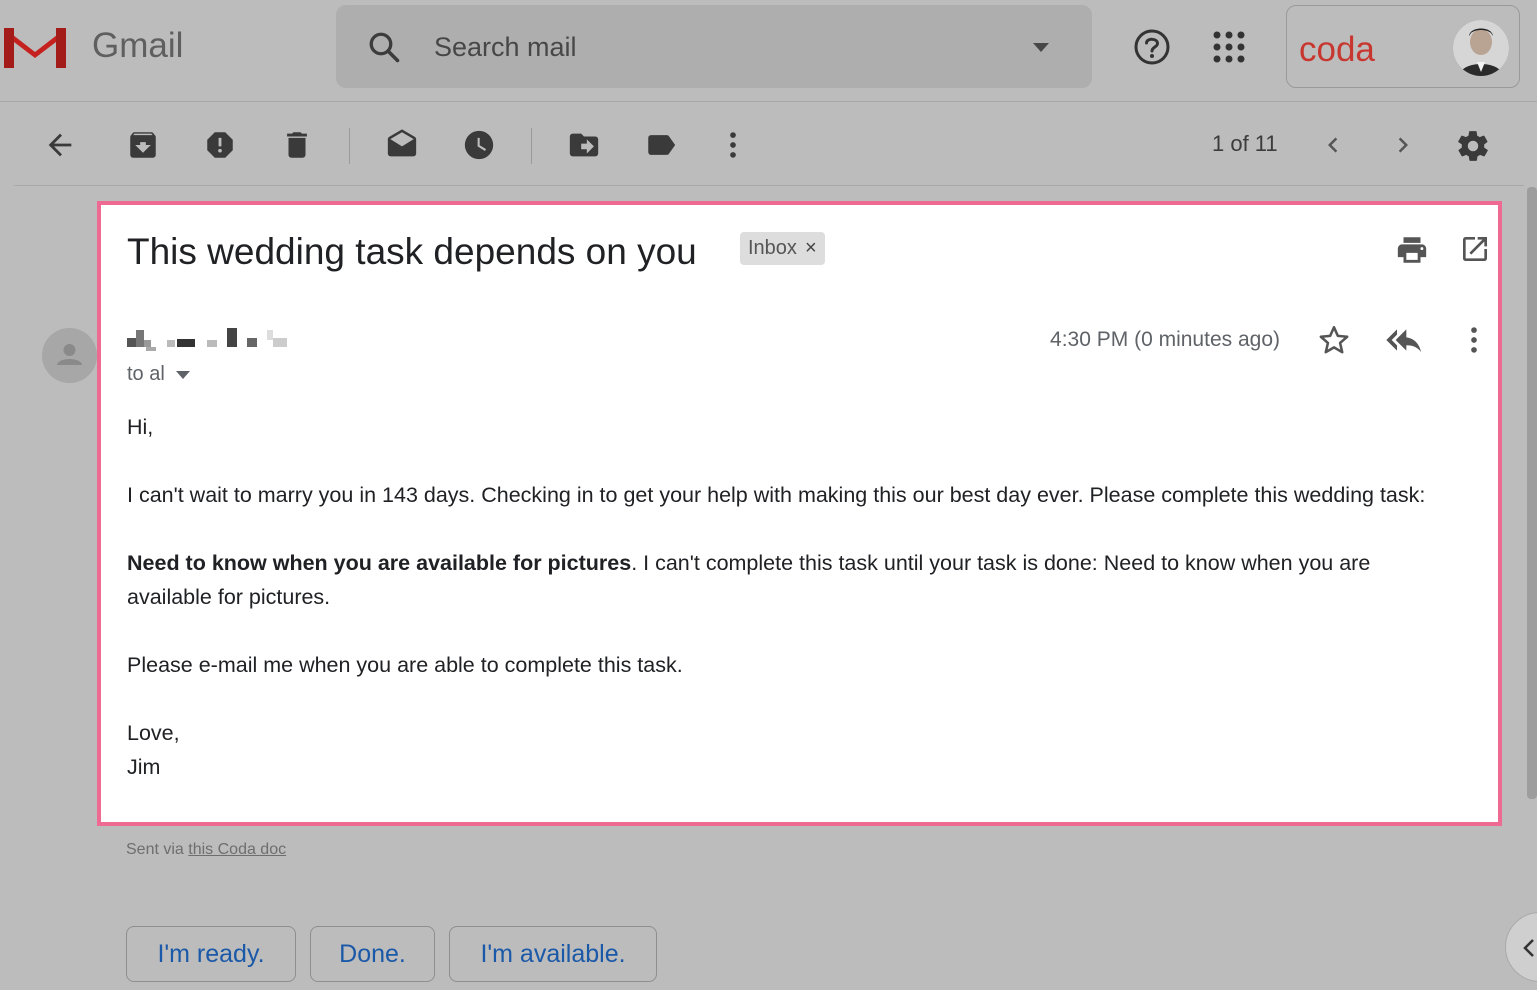  What do you see at coordinates (1473, 146) in the screenshot?
I see `settings-gear-icon` at bounding box center [1473, 146].